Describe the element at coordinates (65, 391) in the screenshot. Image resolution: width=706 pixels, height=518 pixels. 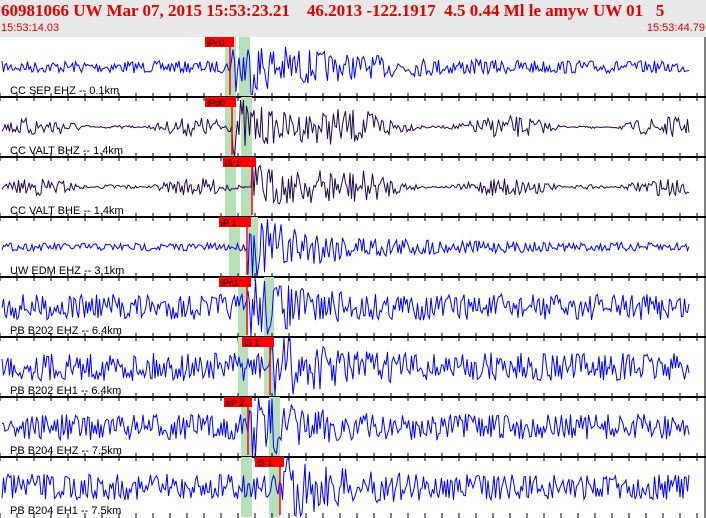
I see `channel-label: PB B202 EH1 -- 6.4km` at that location.